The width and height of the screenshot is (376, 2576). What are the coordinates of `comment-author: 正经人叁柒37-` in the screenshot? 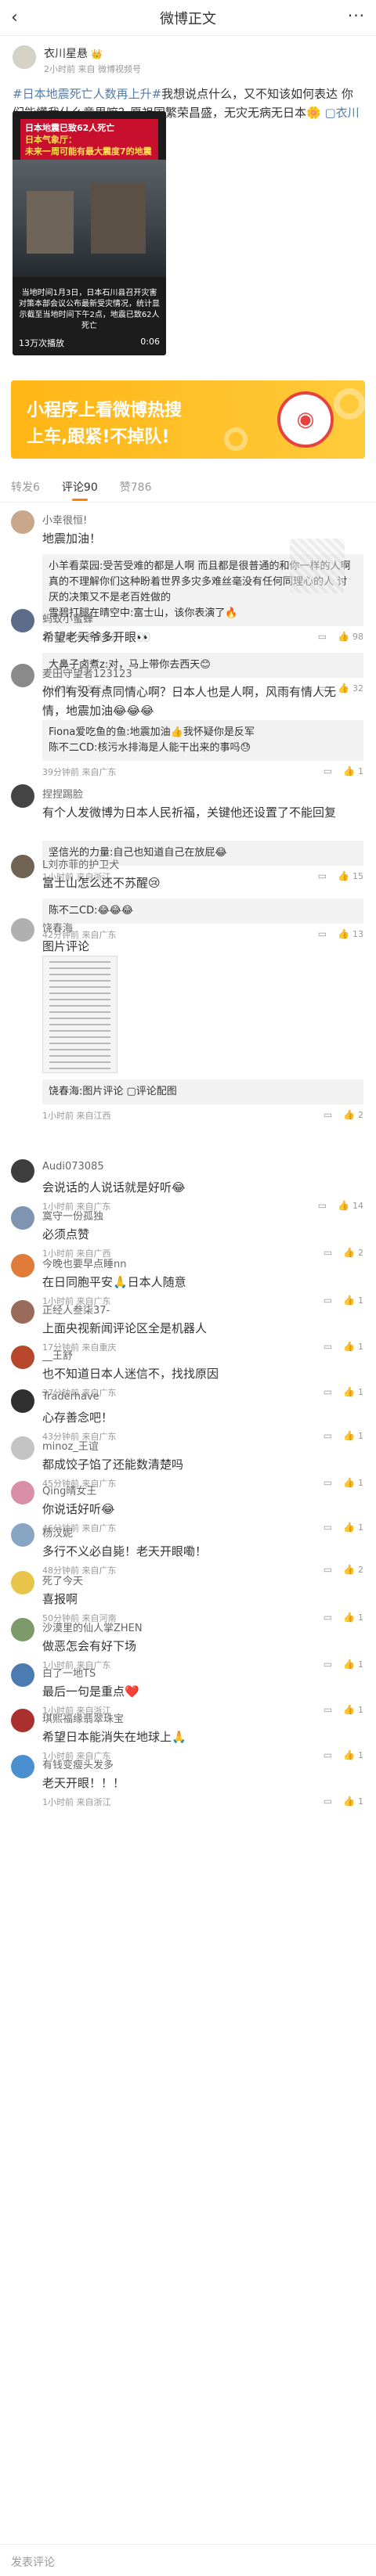 It's located at (76, 1309).